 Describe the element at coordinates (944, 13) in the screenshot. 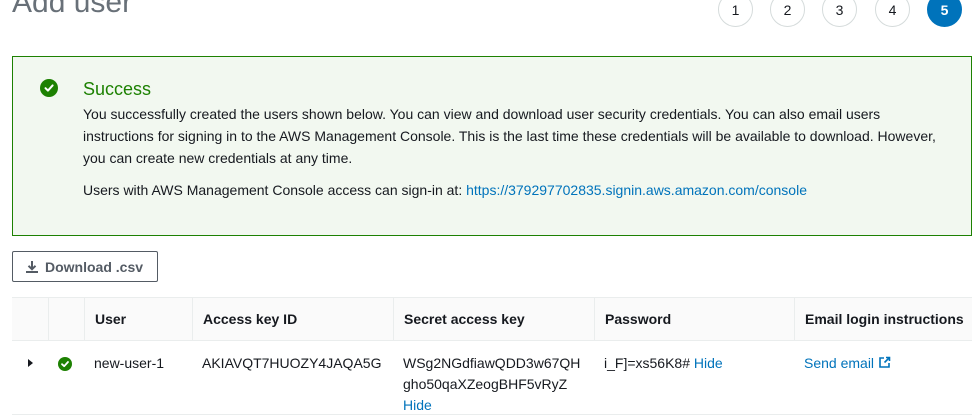

I see `step-5-current: 5` at that location.